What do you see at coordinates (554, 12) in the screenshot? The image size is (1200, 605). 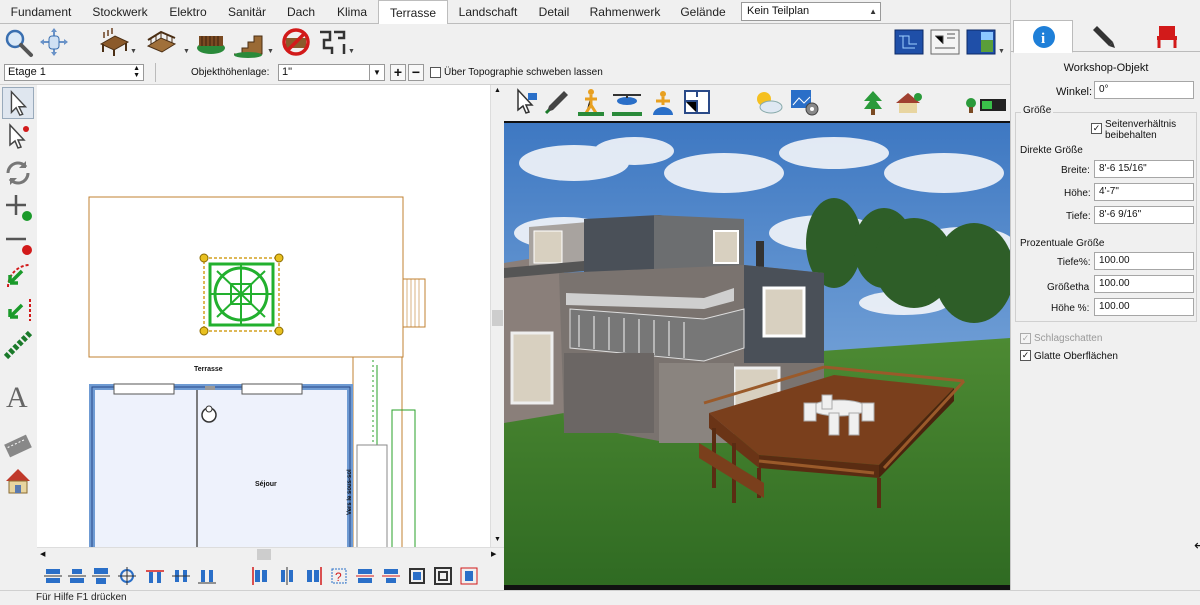 I see `tab-detail: Detail` at bounding box center [554, 12].